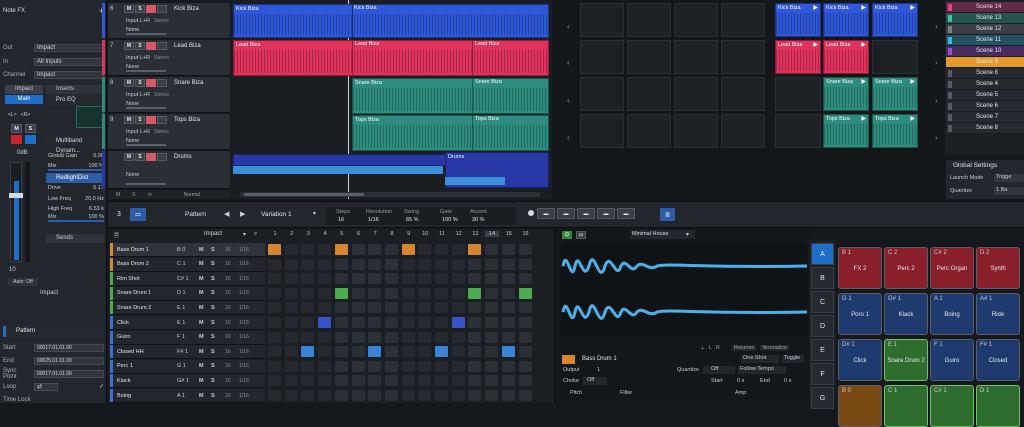 The width and height of the screenshot is (1024, 427). What do you see at coordinates (895, 131) in the screenshot?
I see `launcher-clip-tops: Tops Biza ▶` at bounding box center [895, 131].